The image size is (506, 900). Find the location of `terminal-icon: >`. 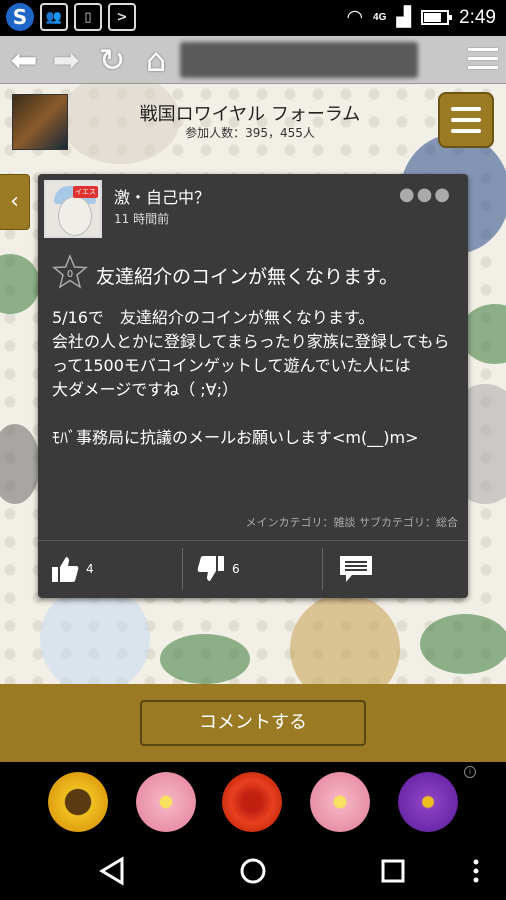

terminal-icon: > is located at coordinates (122, 17).